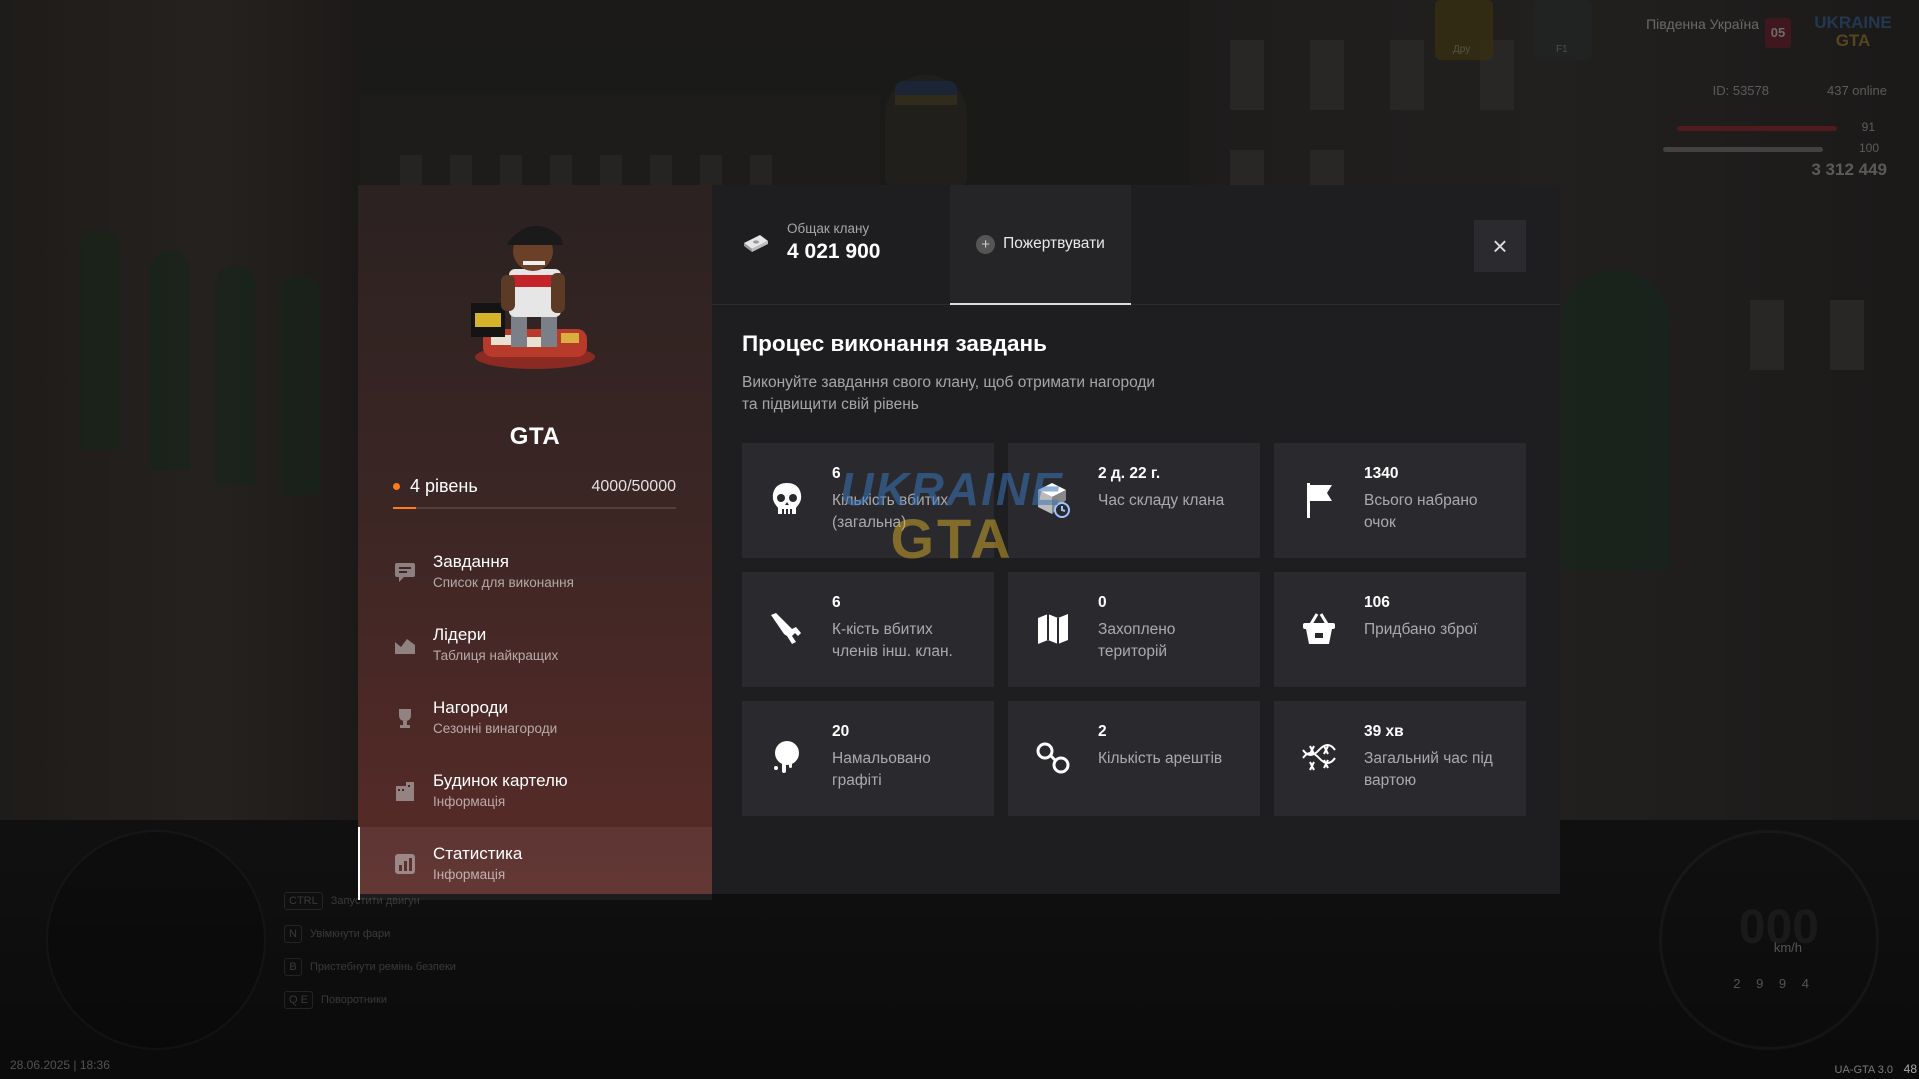 The image size is (1919, 1079). I want to click on donate-button: + Пожертвувати, so click(1040, 245).